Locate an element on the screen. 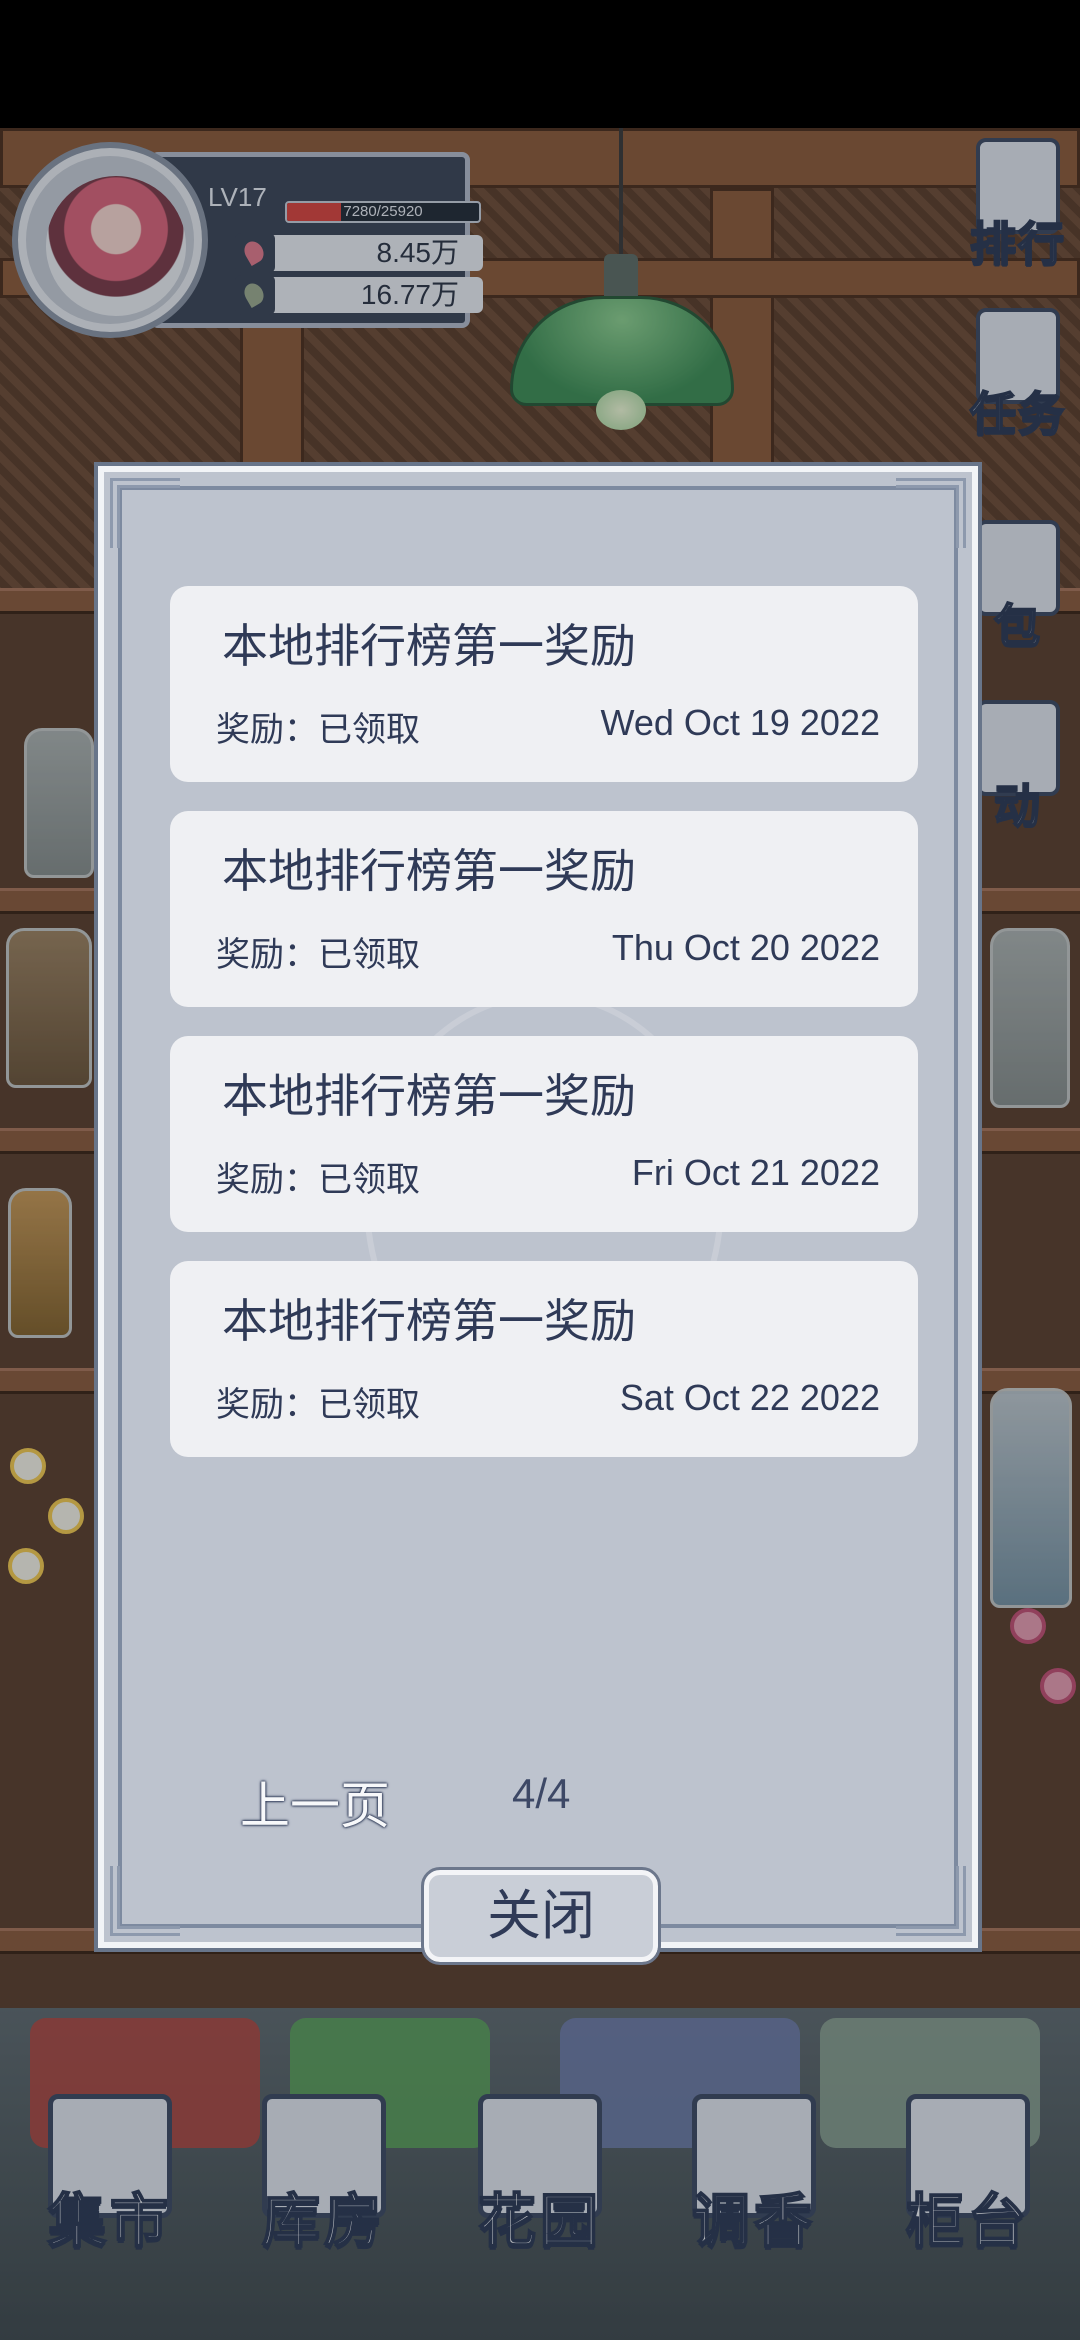 The width and height of the screenshot is (1080, 2340). close-button: 关闭 is located at coordinates (541, 1916).